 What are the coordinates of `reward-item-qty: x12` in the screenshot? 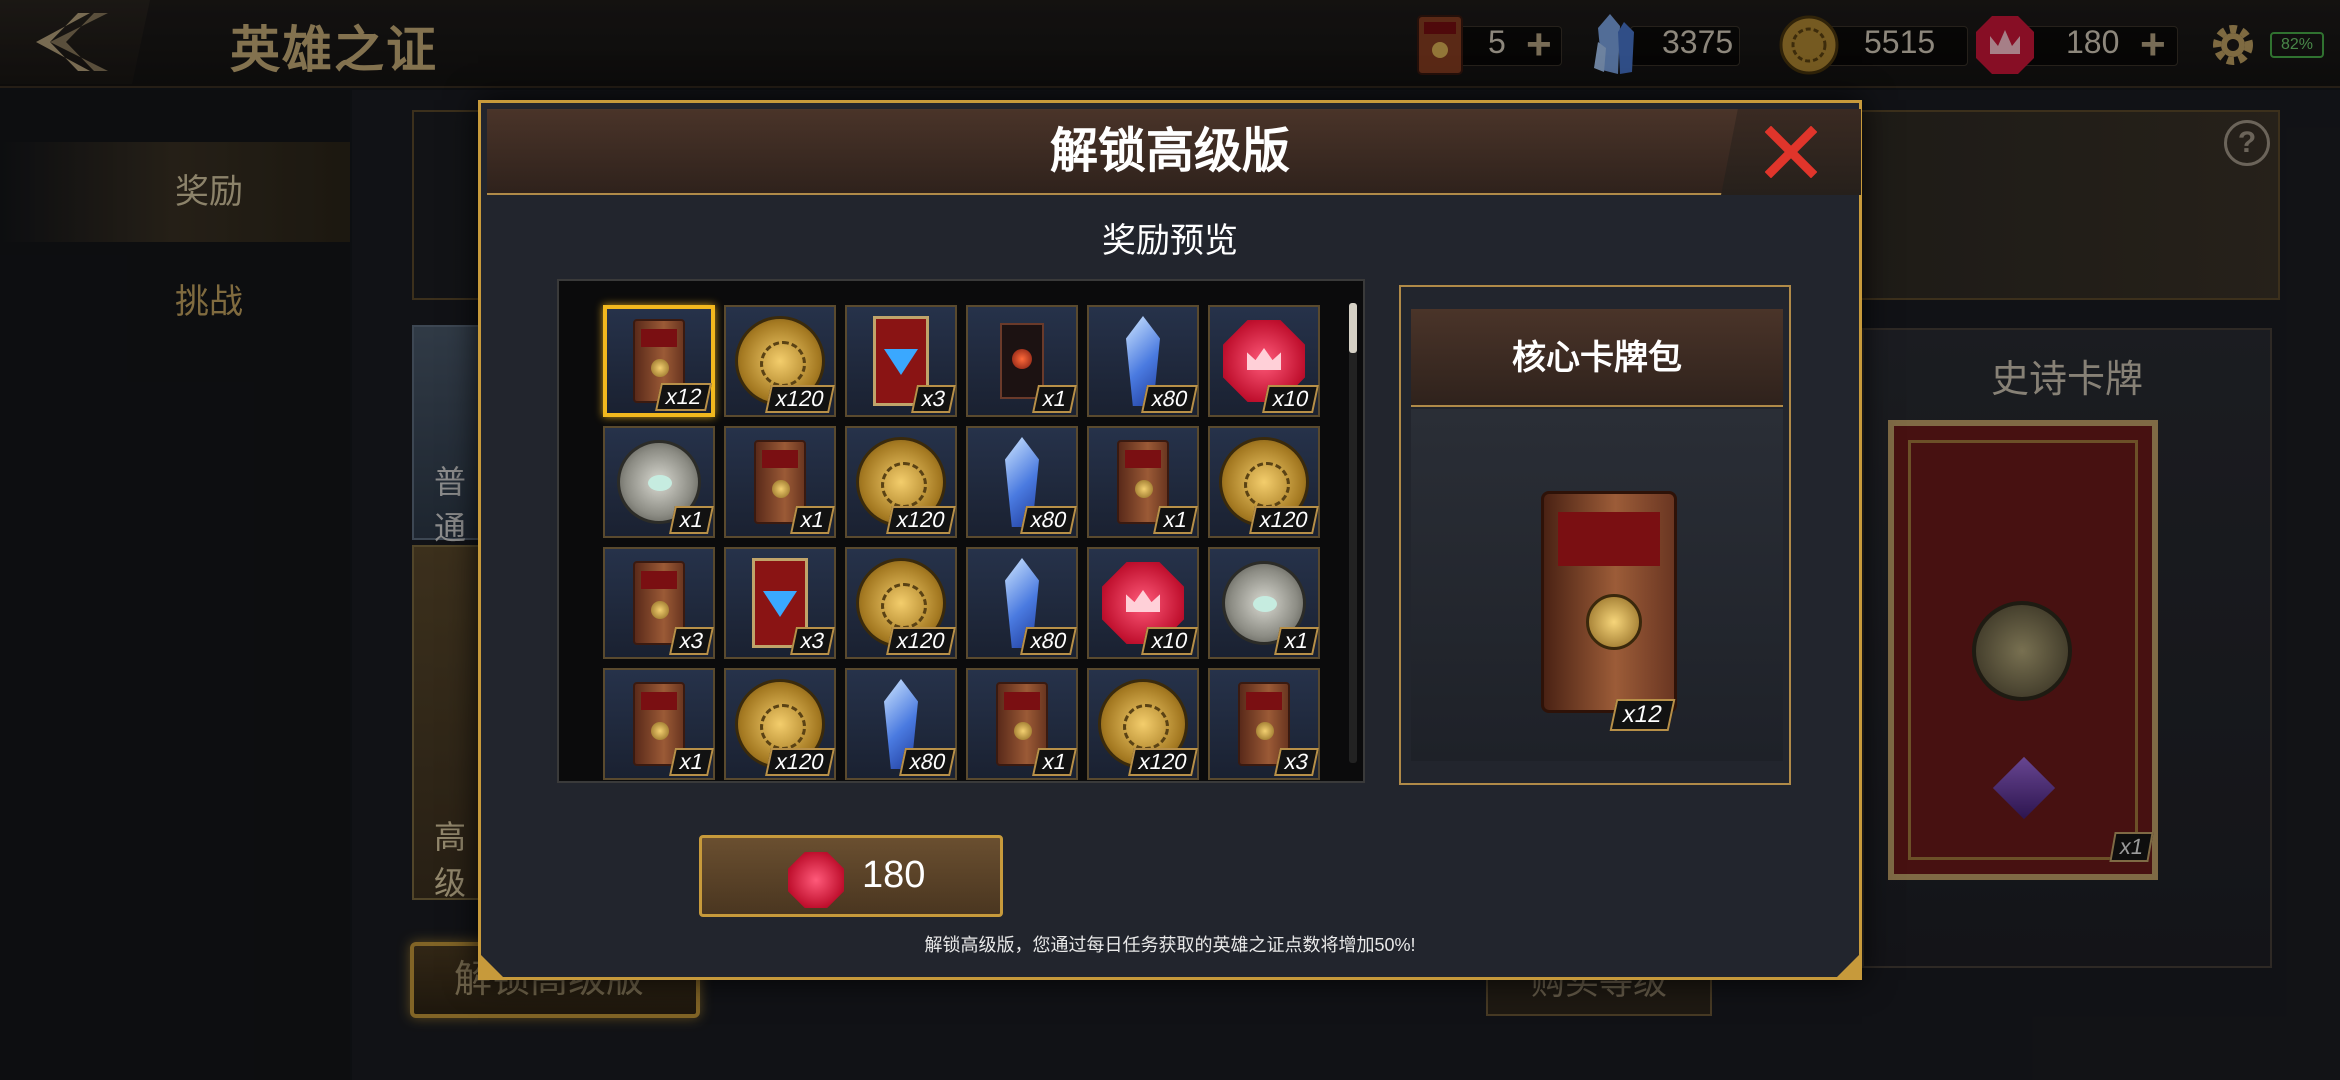 It's located at (683, 397).